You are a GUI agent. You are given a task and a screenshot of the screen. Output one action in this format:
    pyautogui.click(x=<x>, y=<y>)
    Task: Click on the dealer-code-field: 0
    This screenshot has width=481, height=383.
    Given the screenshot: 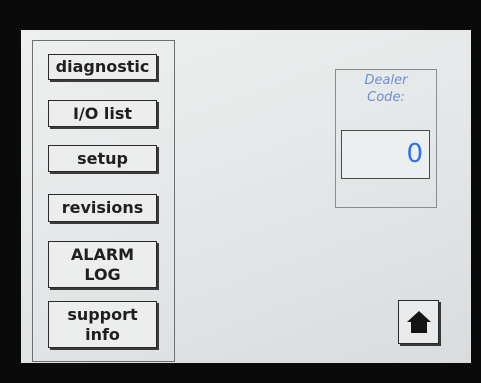 What is the action you would take?
    pyautogui.click(x=385, y=154)
    